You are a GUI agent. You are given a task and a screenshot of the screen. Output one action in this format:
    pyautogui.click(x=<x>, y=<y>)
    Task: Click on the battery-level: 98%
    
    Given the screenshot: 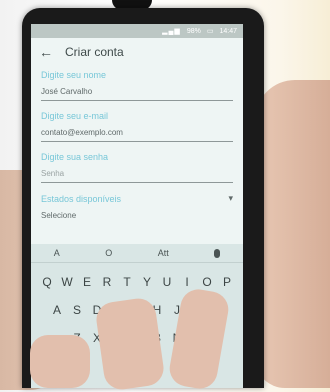 What is the action you would take?
    pyautogui.click(x=193, y=31)
    